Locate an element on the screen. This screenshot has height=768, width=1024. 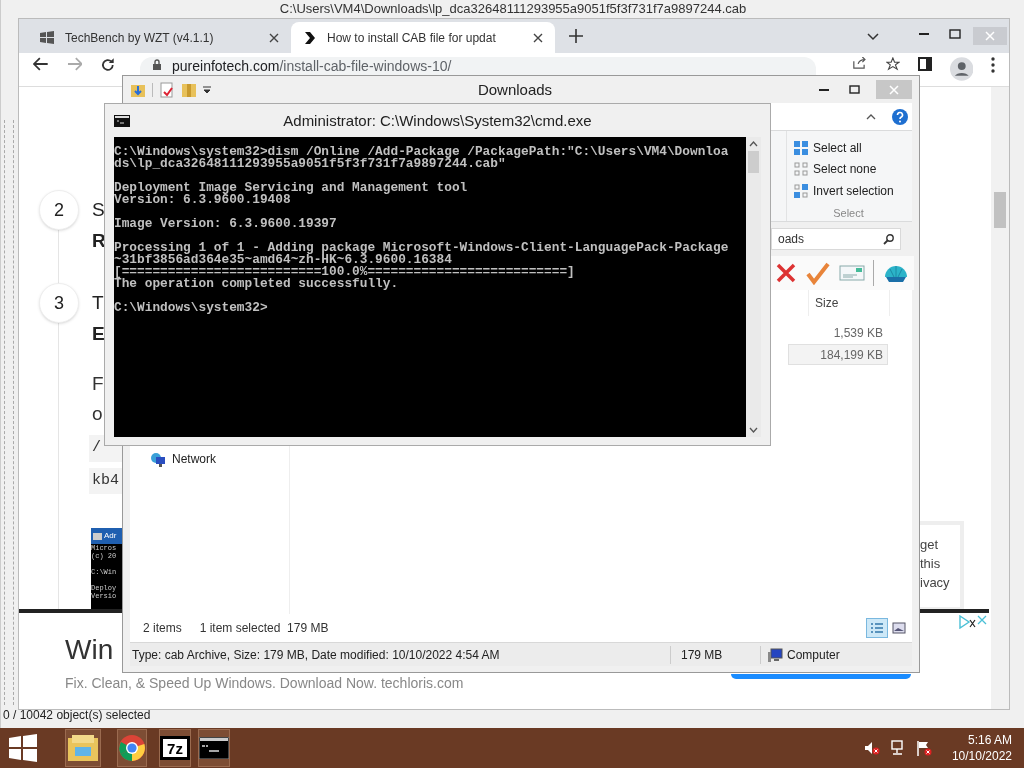
chevron-down-icon is located at coordinates (873, 37).